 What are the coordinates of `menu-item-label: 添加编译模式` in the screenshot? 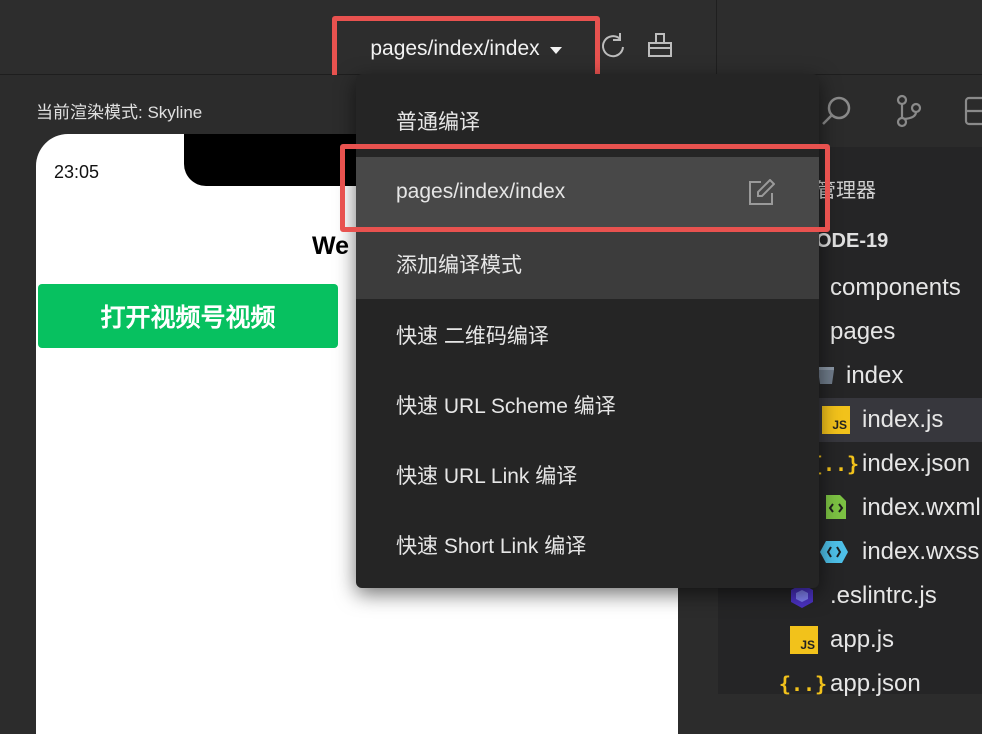 It's located at (459, 265).